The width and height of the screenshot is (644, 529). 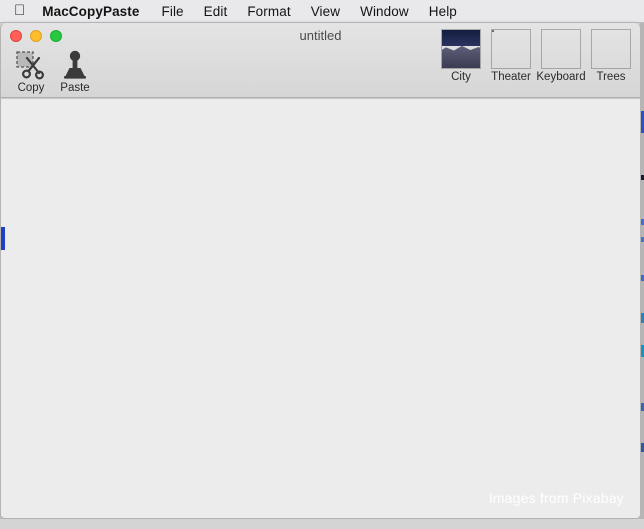 What do you see at coordinates (384, 11) in the screenshot?
I see `menu-item-window: Window` at bounding box center [384, 11].